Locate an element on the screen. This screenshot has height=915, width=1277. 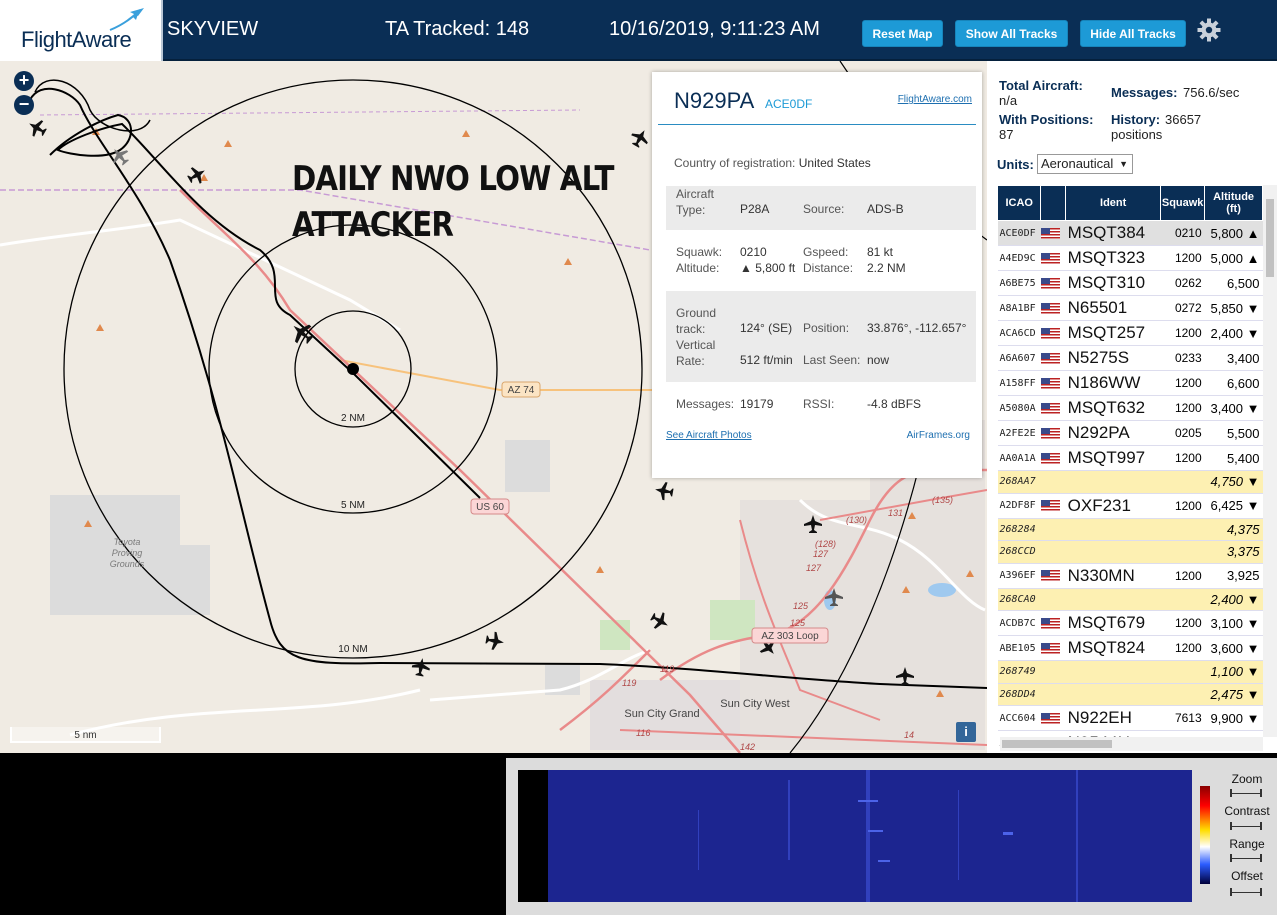
row-squawk: 1200 is located at coordinates (1182, 408).